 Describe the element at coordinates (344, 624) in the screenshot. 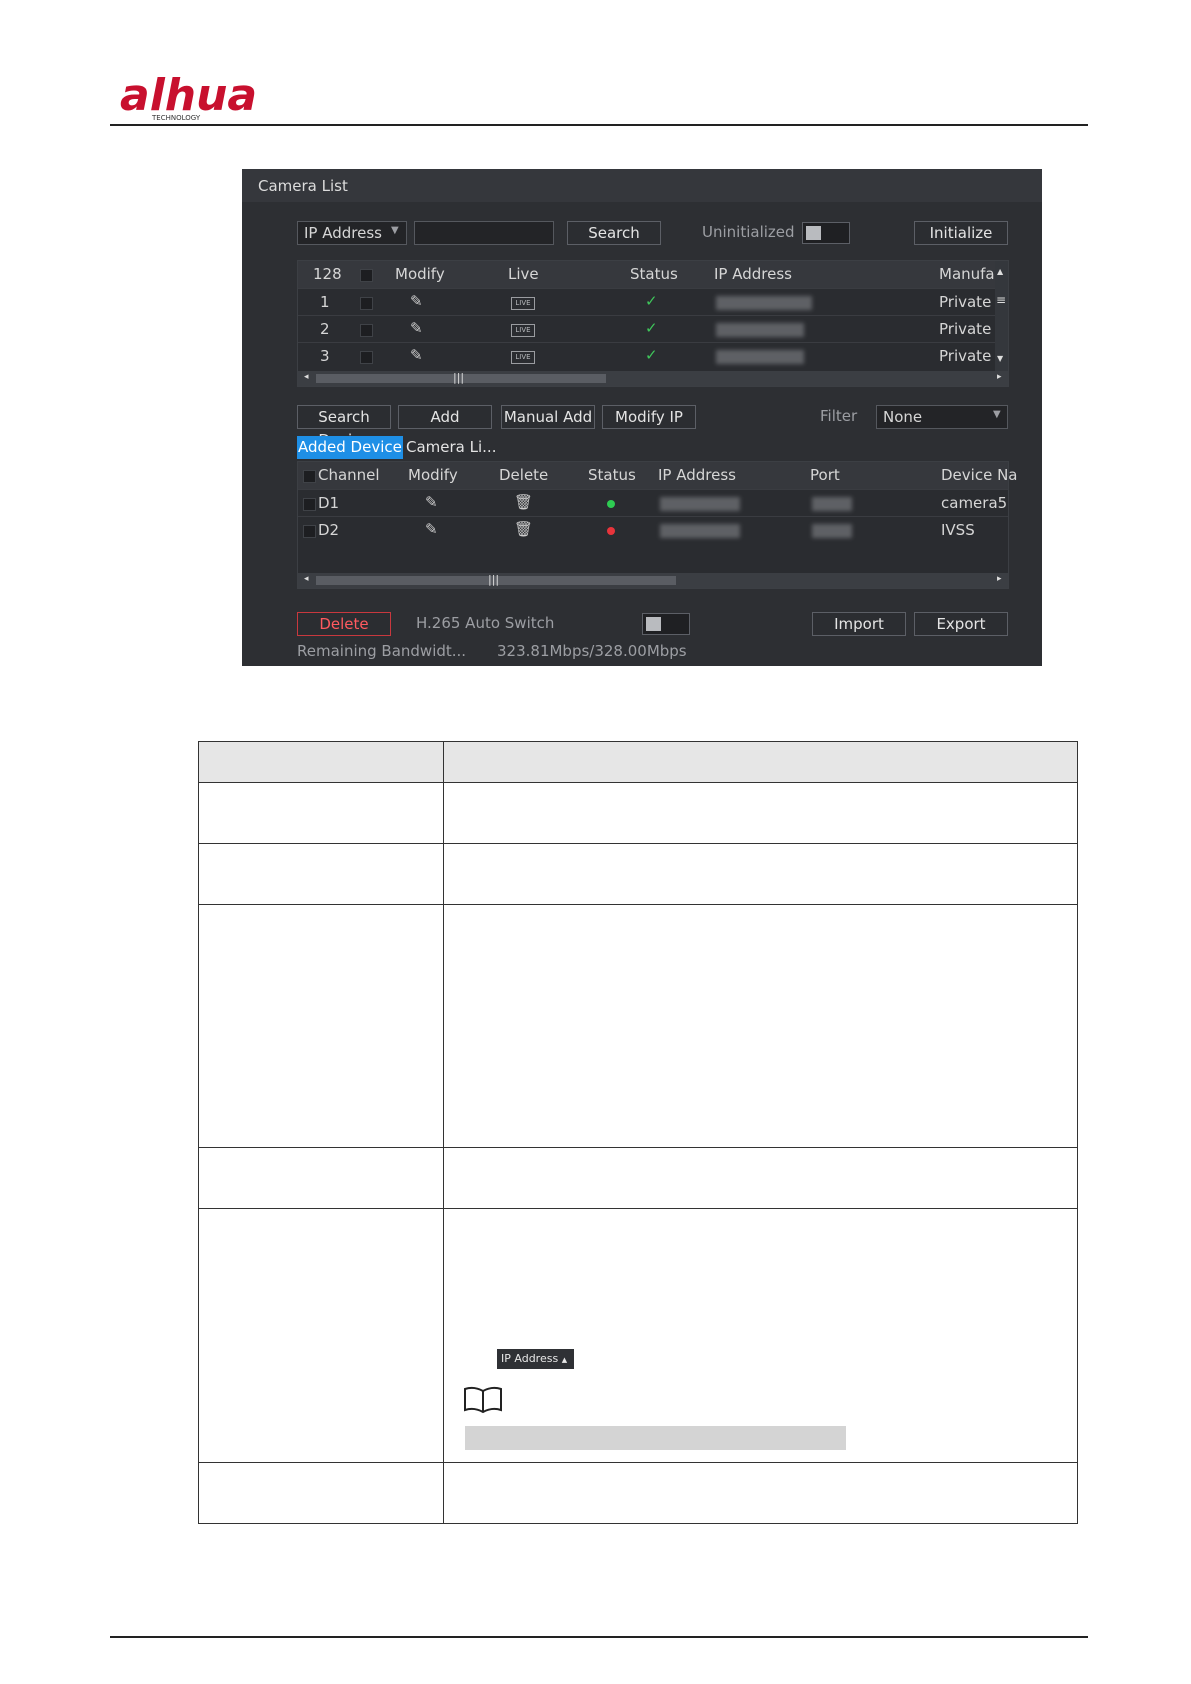

I see `delete-button: Delete` at that location.